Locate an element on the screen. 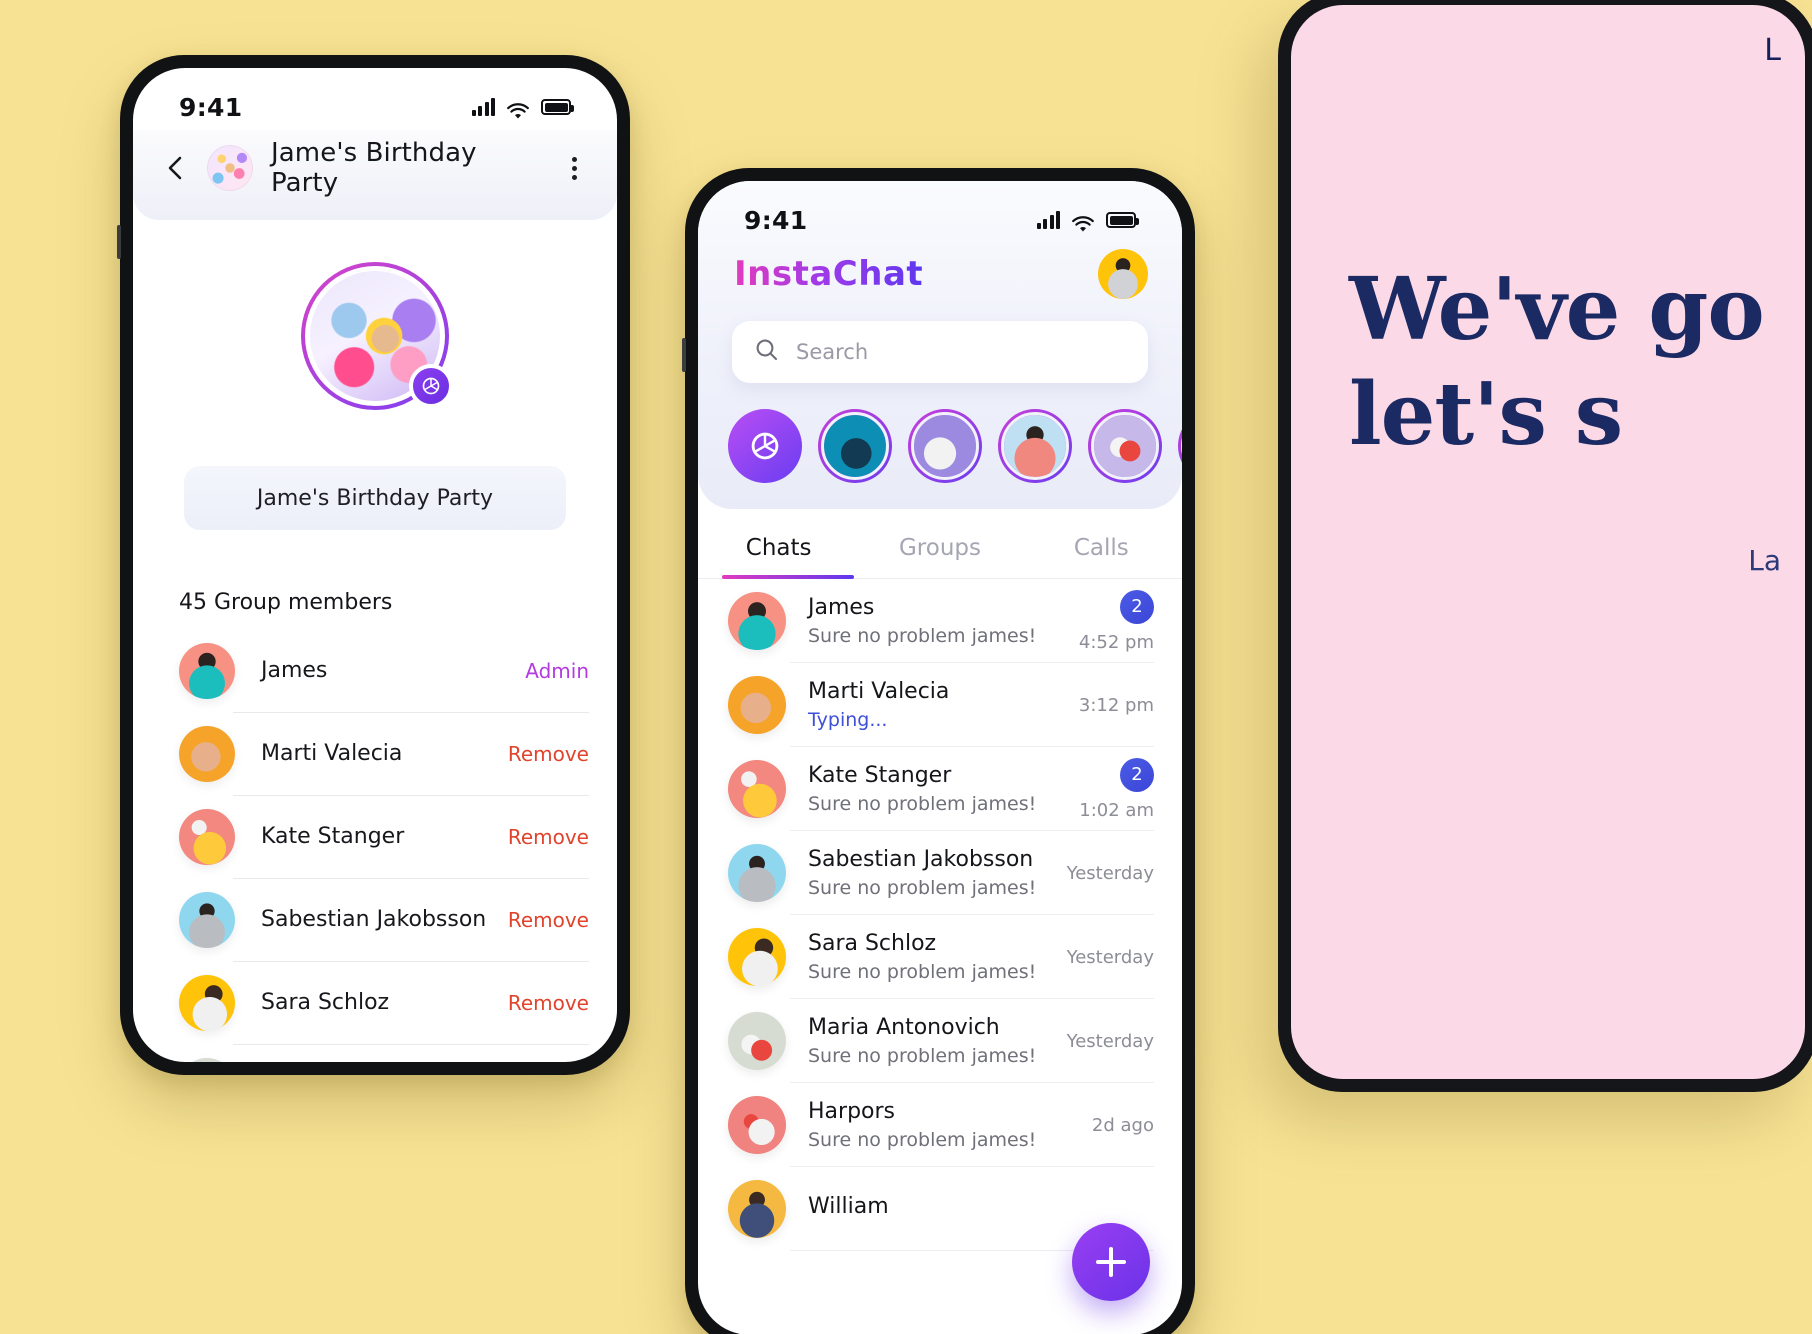 This screenshot has width=1812, height=1334. story-add-button is located at coordinates (765, 446).